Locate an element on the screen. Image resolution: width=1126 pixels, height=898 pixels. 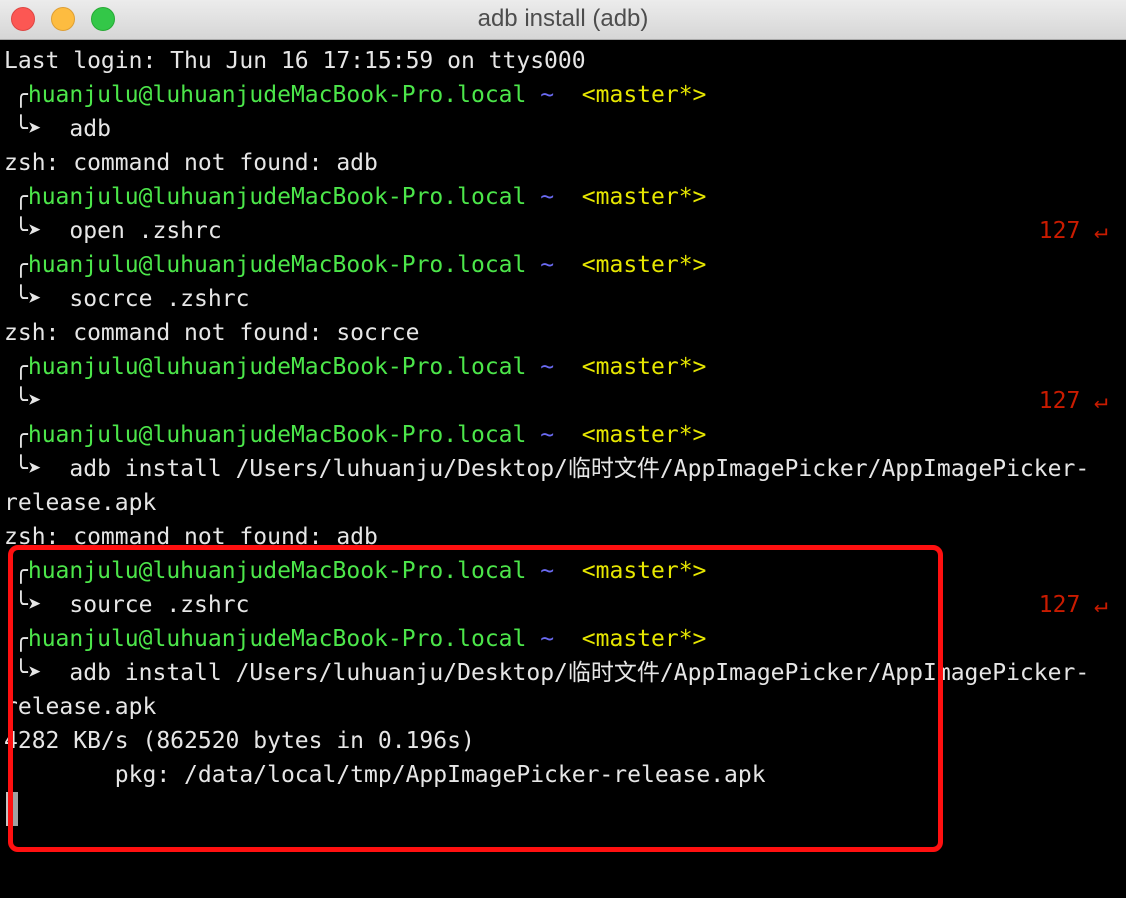
command-line: ╰➤ is located at coordinates (41, 401).